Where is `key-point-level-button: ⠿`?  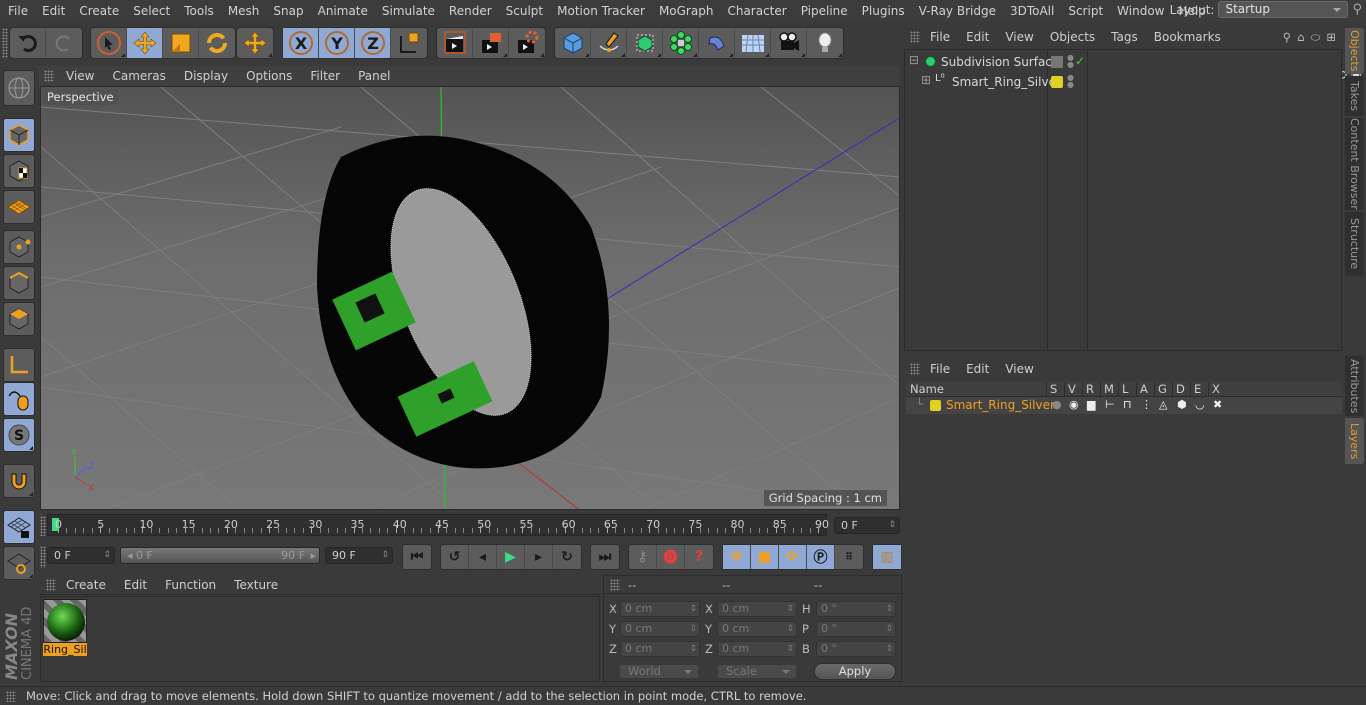 key-point-level-button: ⠿ is located at coordinates (849, 557).